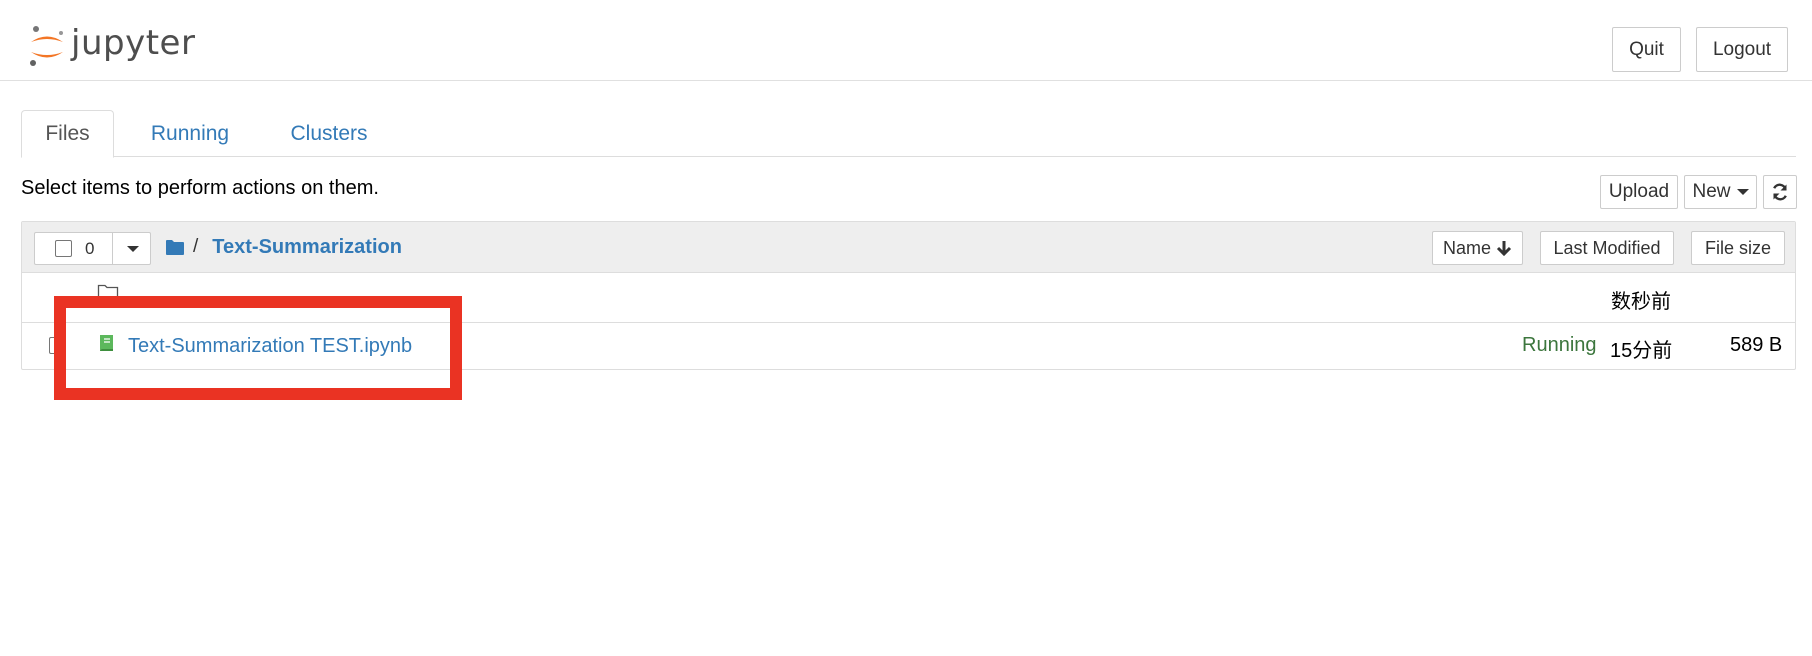 The width and height of the screenshot is (1812, 656). What do you see at coordinates (258, 348) in the screenshot?
I see `highlight-box` at bounding box center [258, 348].